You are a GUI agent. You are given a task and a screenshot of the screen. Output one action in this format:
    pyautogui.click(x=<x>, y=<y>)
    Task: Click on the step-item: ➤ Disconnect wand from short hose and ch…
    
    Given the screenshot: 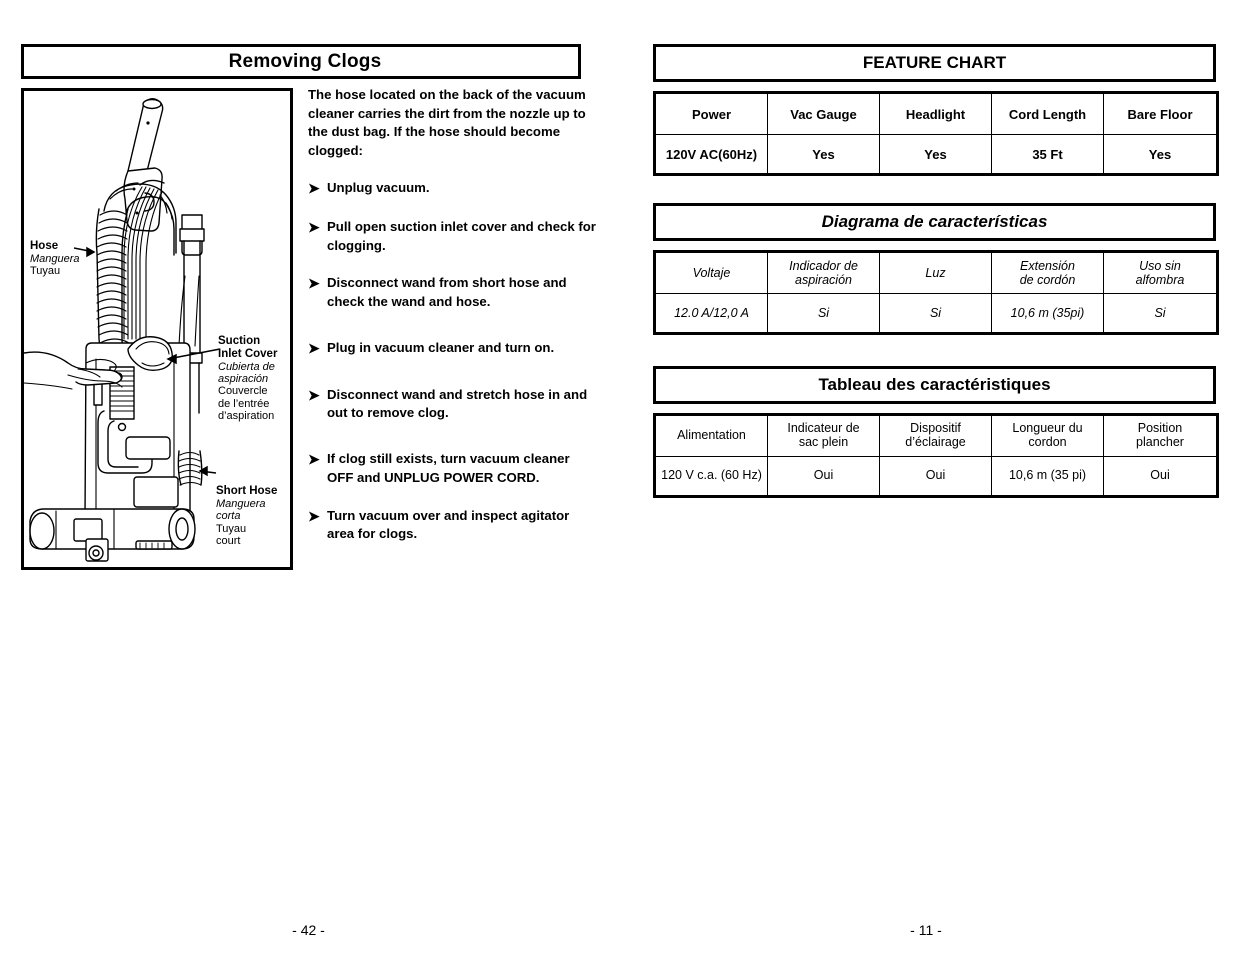 What is the action you would take?
    pyautogui.click(x=453, y=292)
    